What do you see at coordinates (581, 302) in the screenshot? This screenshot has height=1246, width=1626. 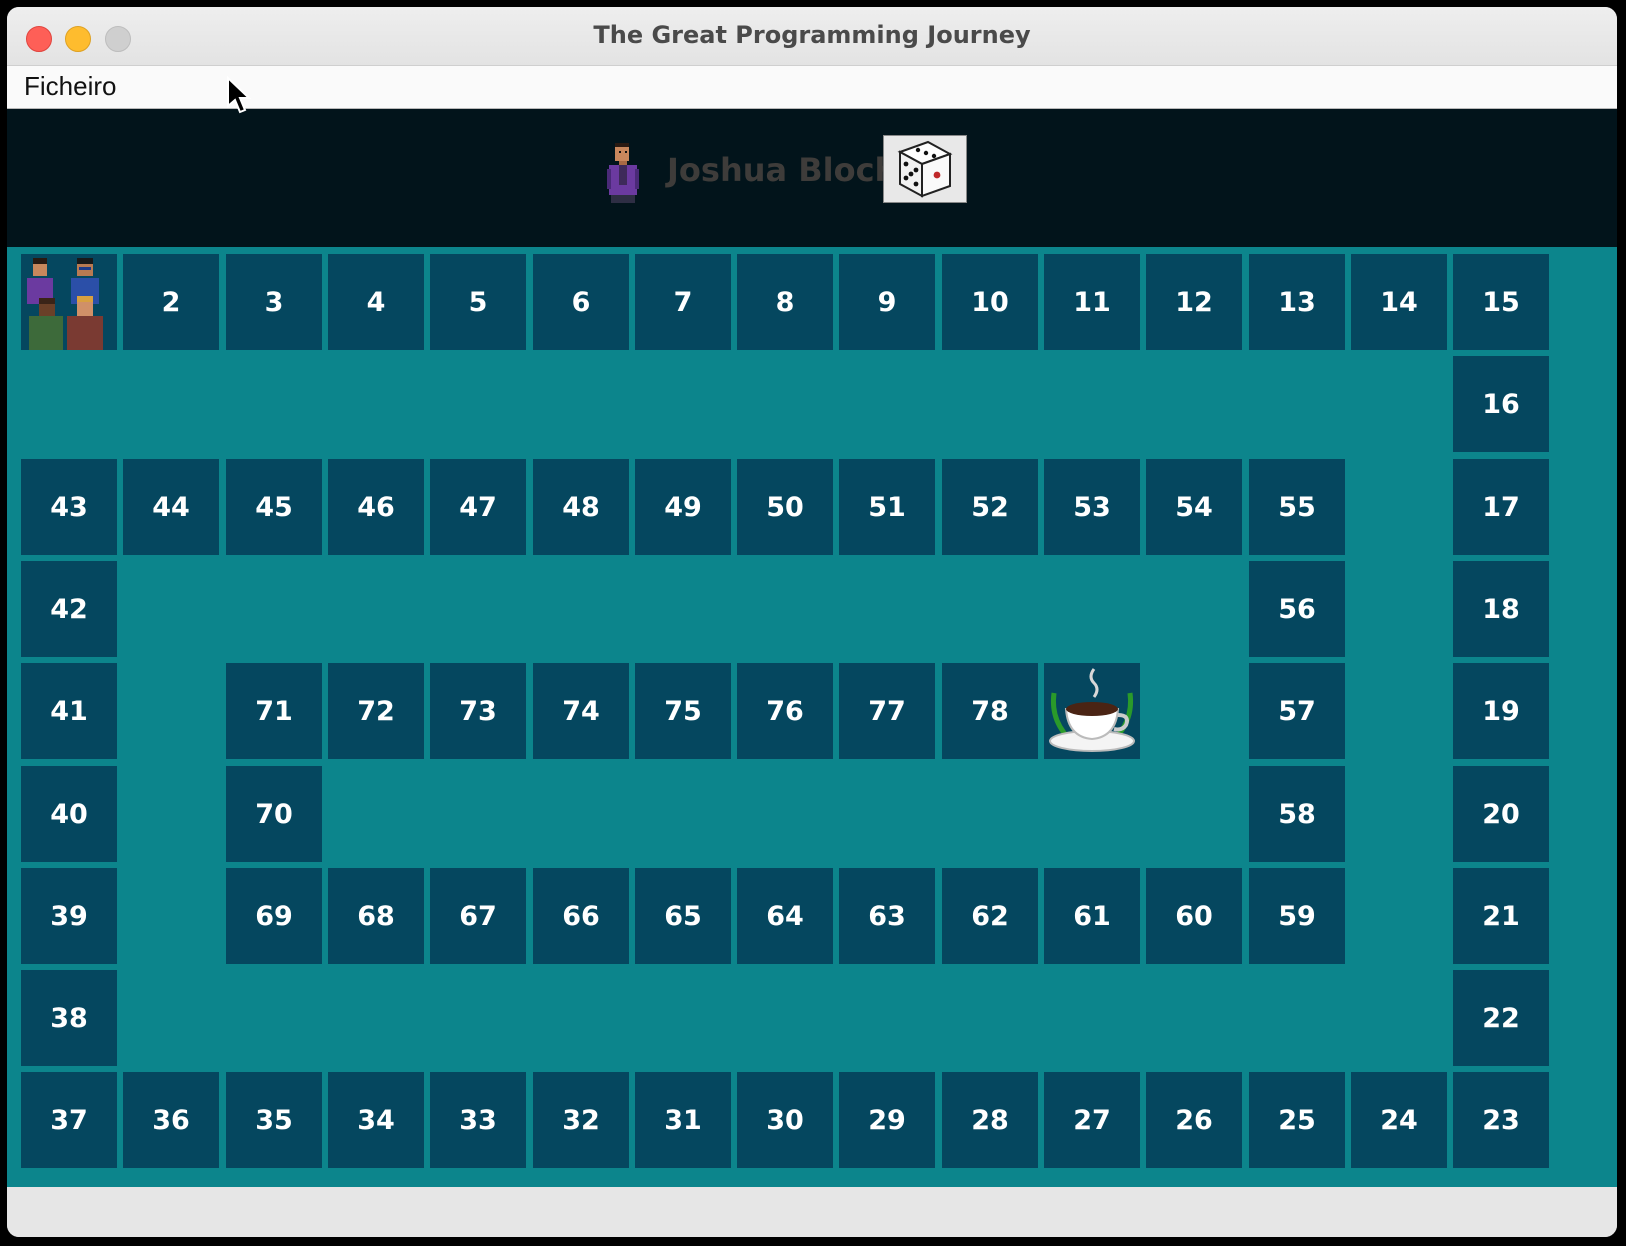 I see `board-cell: 6` at bounding box center [581, 302].